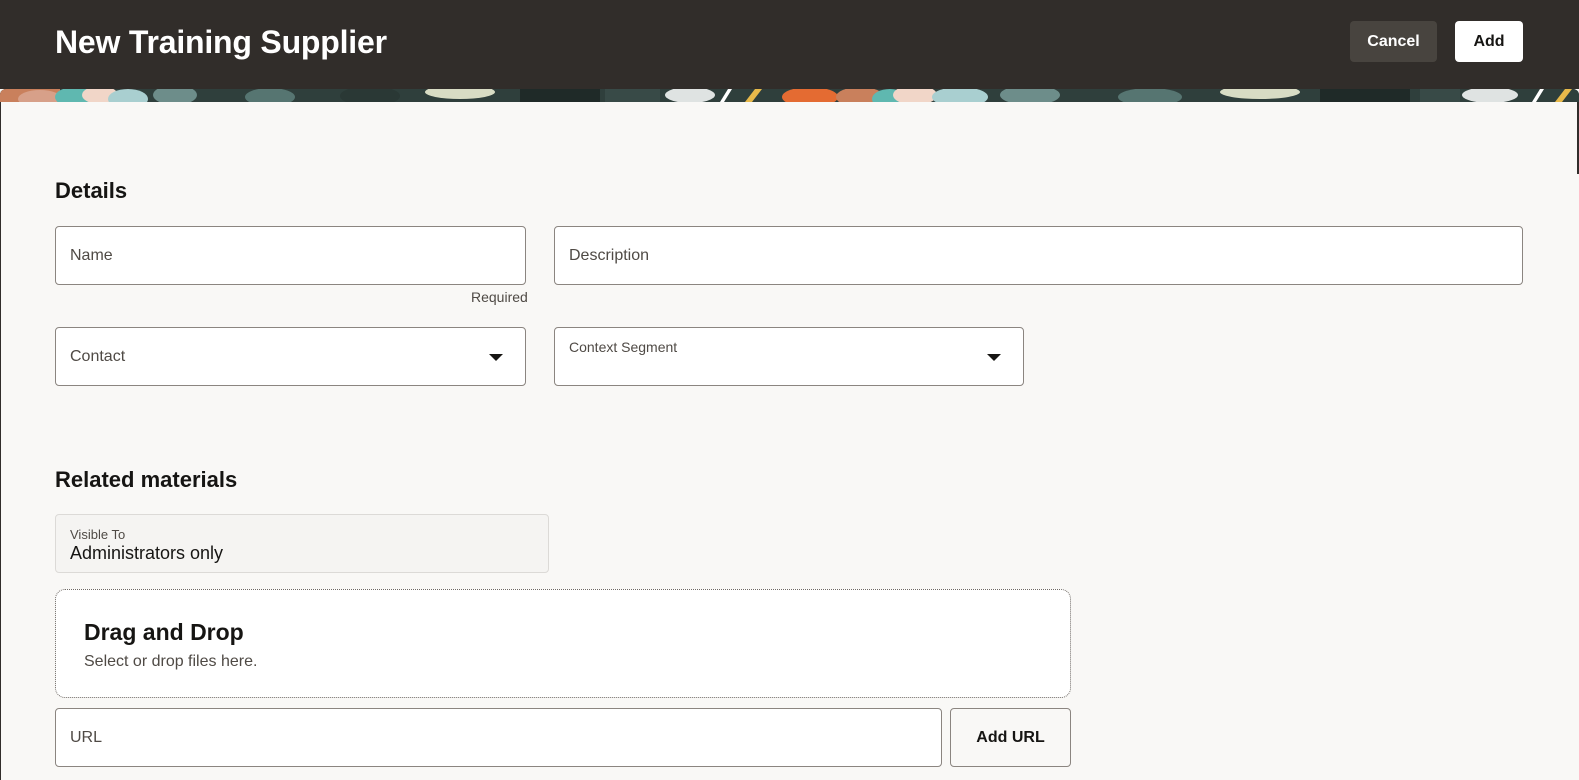 This screenshot has height=780, width=1579. I want to click on page-header: New Training Supplier Cancel Add, so click(789, 44).